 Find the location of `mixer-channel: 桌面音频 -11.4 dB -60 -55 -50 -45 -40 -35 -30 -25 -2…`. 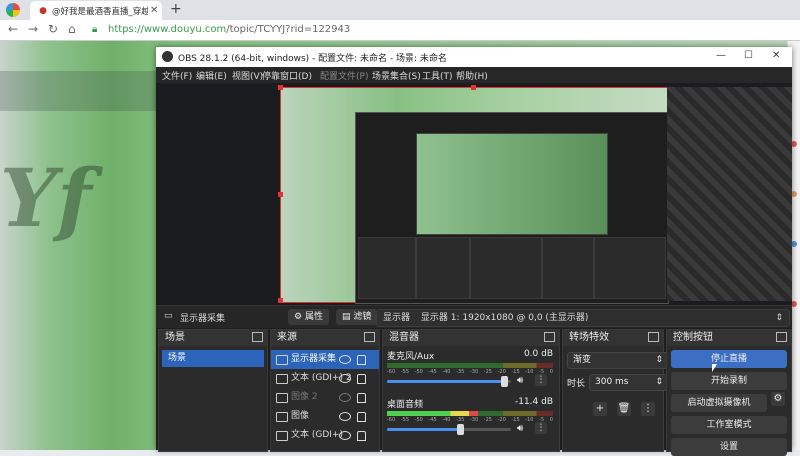

mixer-channel: 桌面音频 -11.4 dB -60 -55 -50 -45 -40 -35 -30 -25 -2… is located at coordinates (471, 418).